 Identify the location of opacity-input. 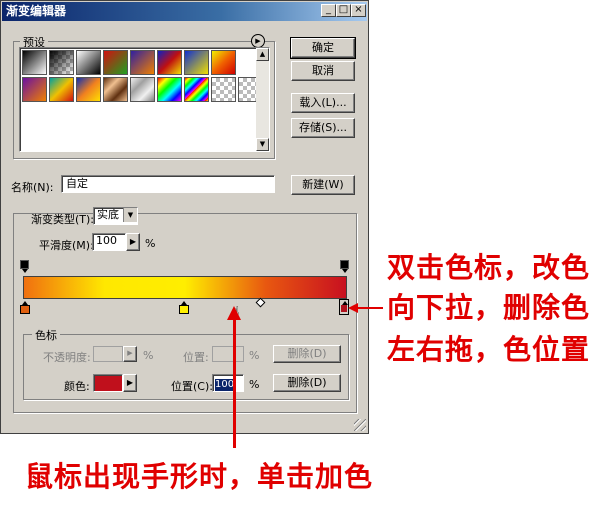
(108, 354).